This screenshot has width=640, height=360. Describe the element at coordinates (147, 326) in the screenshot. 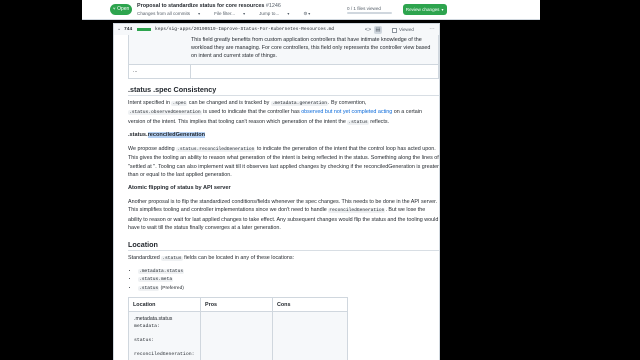

I see `yaml-line: metadata:` at that location.